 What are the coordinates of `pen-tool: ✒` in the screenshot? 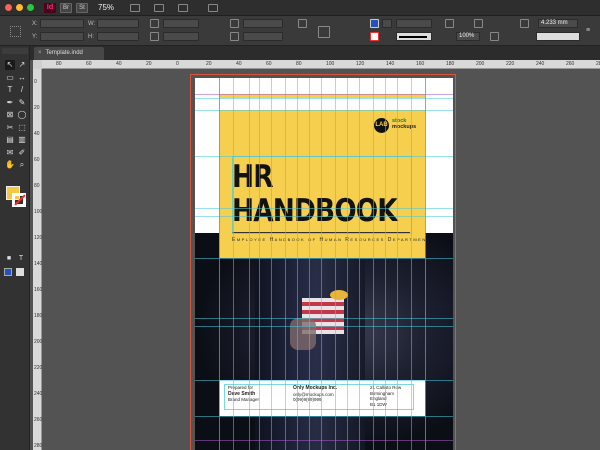 It's located at (10, 103).